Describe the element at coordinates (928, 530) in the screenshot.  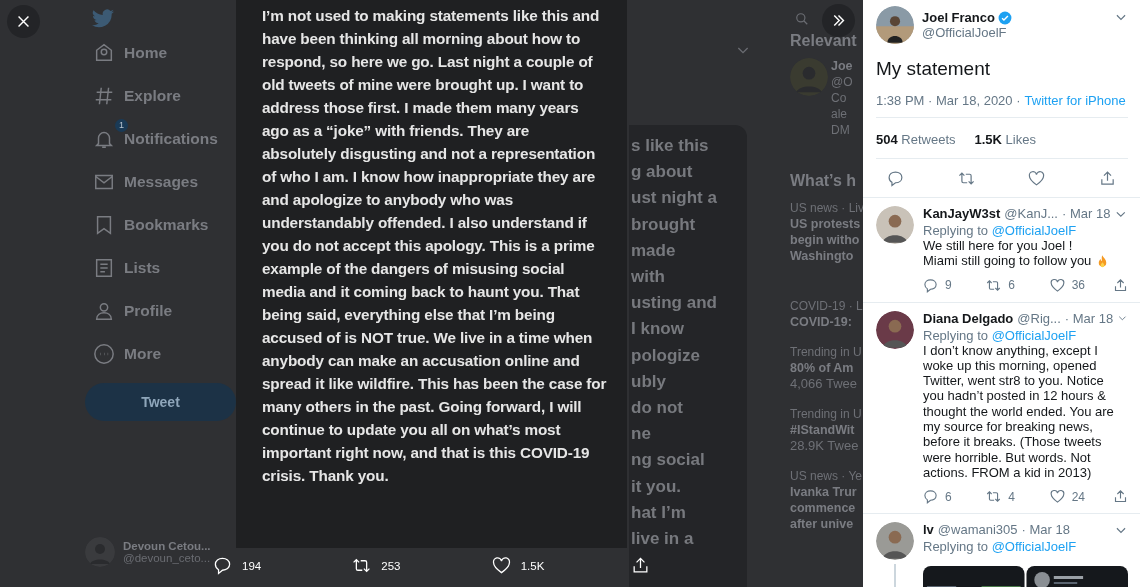
I see `author-name: lv` at that location.